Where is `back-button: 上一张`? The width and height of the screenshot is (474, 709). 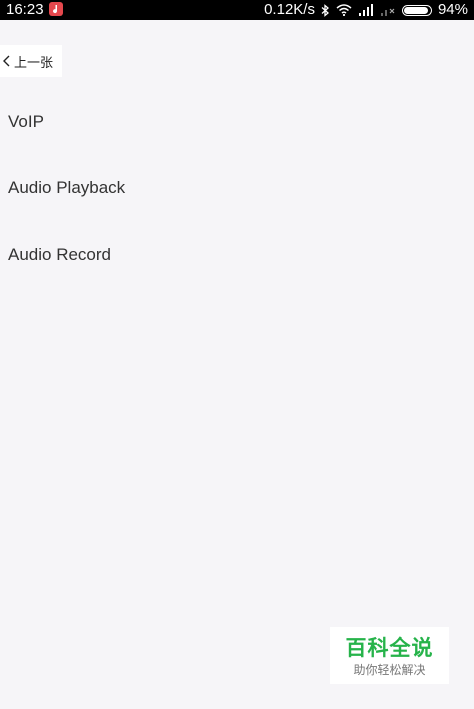
back-button: 上一张 is located at coordinates (31, 61).